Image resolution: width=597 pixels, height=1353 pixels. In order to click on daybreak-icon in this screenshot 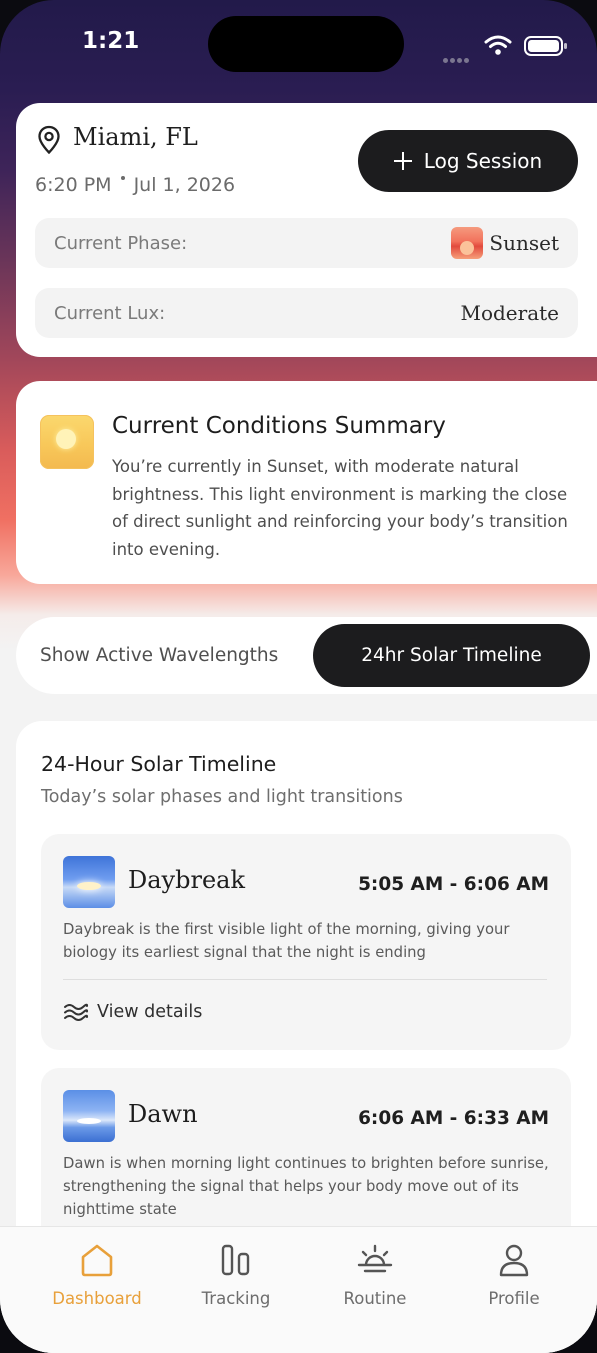, I will do `click(89, 882)`.